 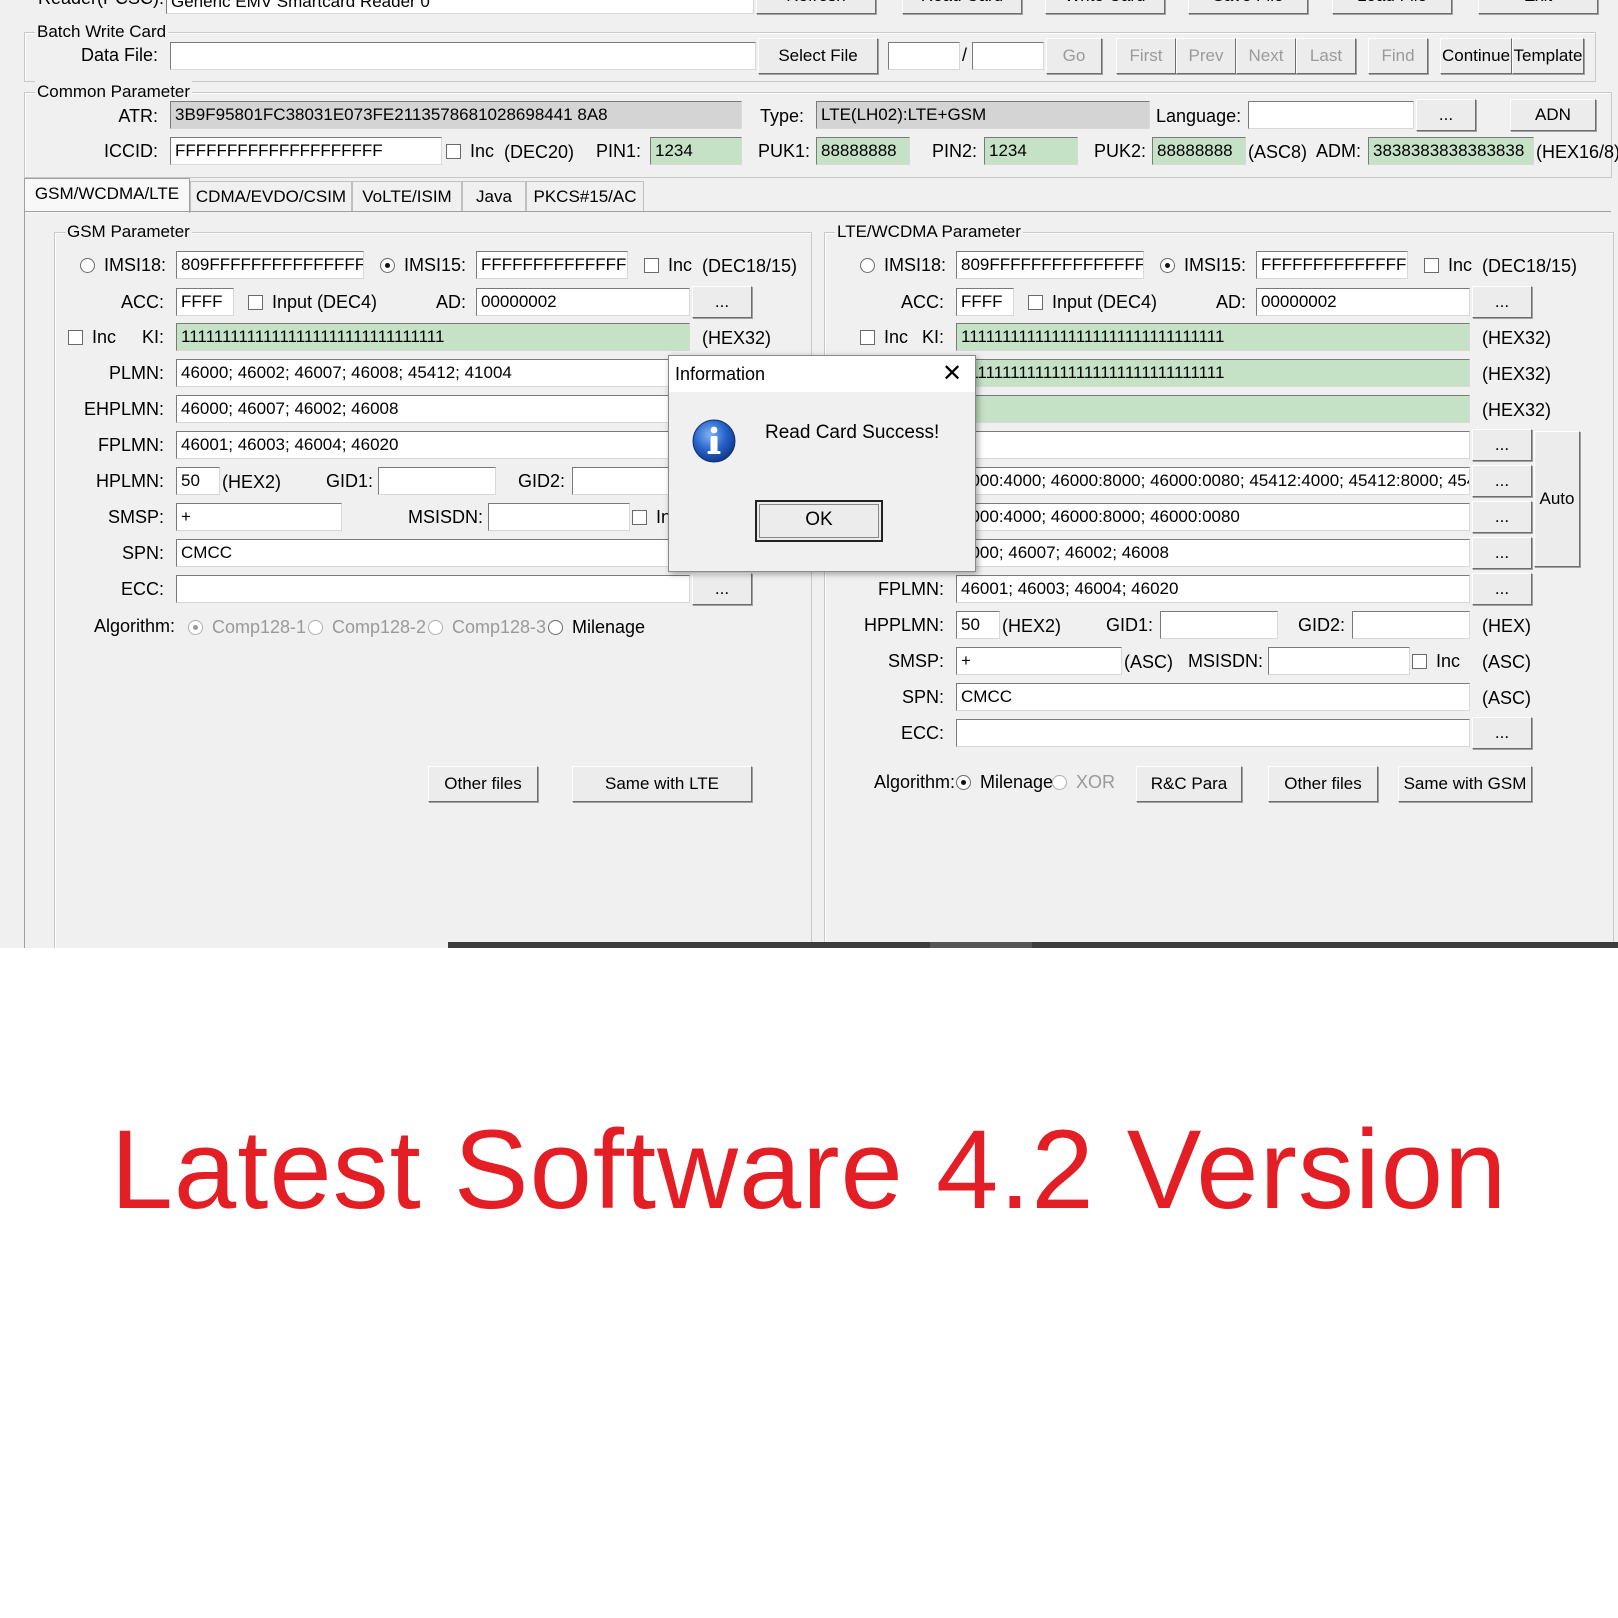 I want to click on template-button: Template, so click(x=1548, y=56).